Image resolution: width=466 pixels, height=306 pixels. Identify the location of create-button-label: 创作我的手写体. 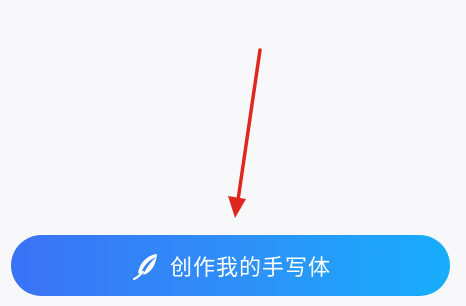
(250, 268).